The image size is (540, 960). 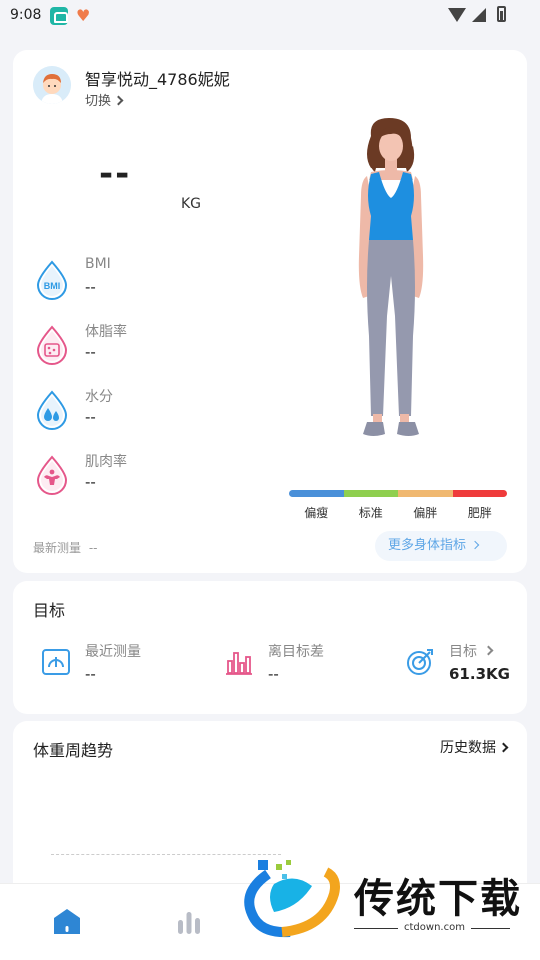 What do you see at coordinates (468, 748) in the screenshot?
I see `history-data-label: 历史数据` at bounding box center [468, 748].